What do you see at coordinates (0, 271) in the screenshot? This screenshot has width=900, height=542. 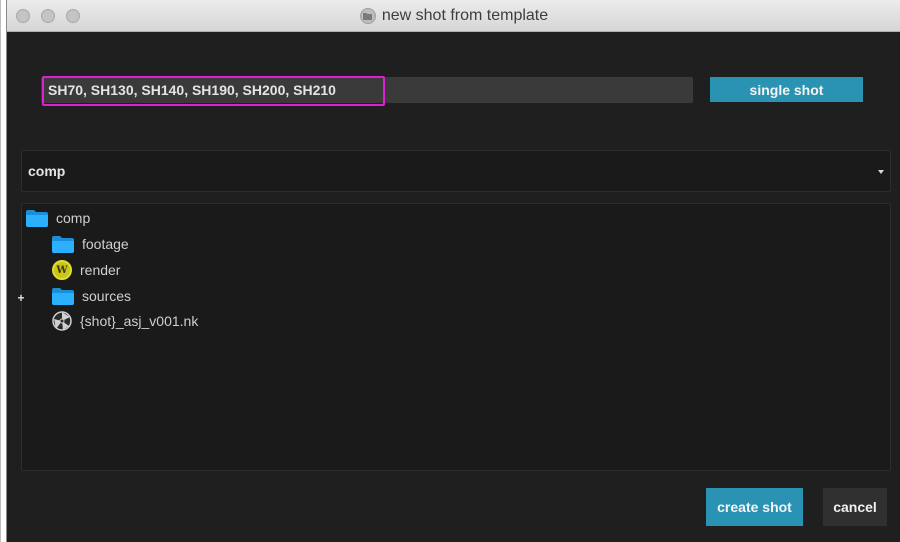 I see `background-window-edge` at bounding box center [0, 271].